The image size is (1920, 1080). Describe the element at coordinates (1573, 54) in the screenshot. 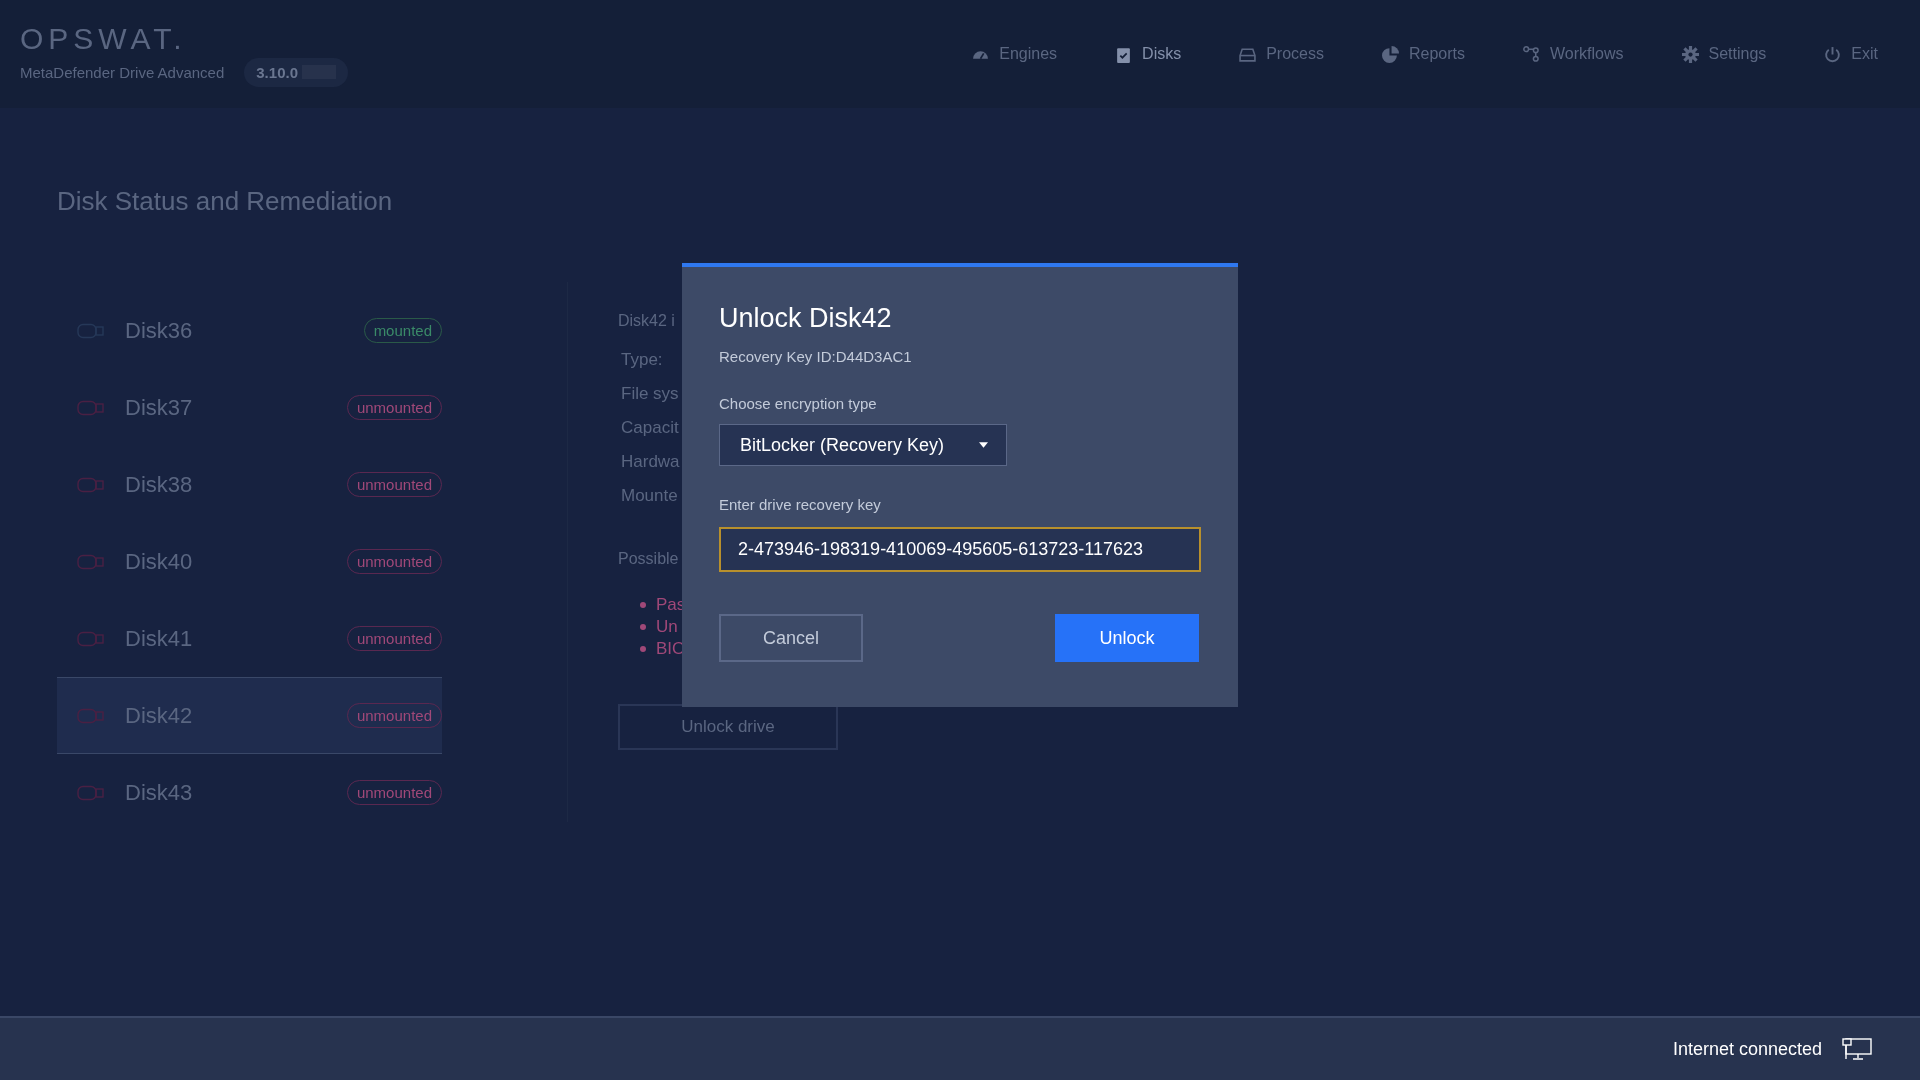

I see `nav-item: Workflows` at that location.